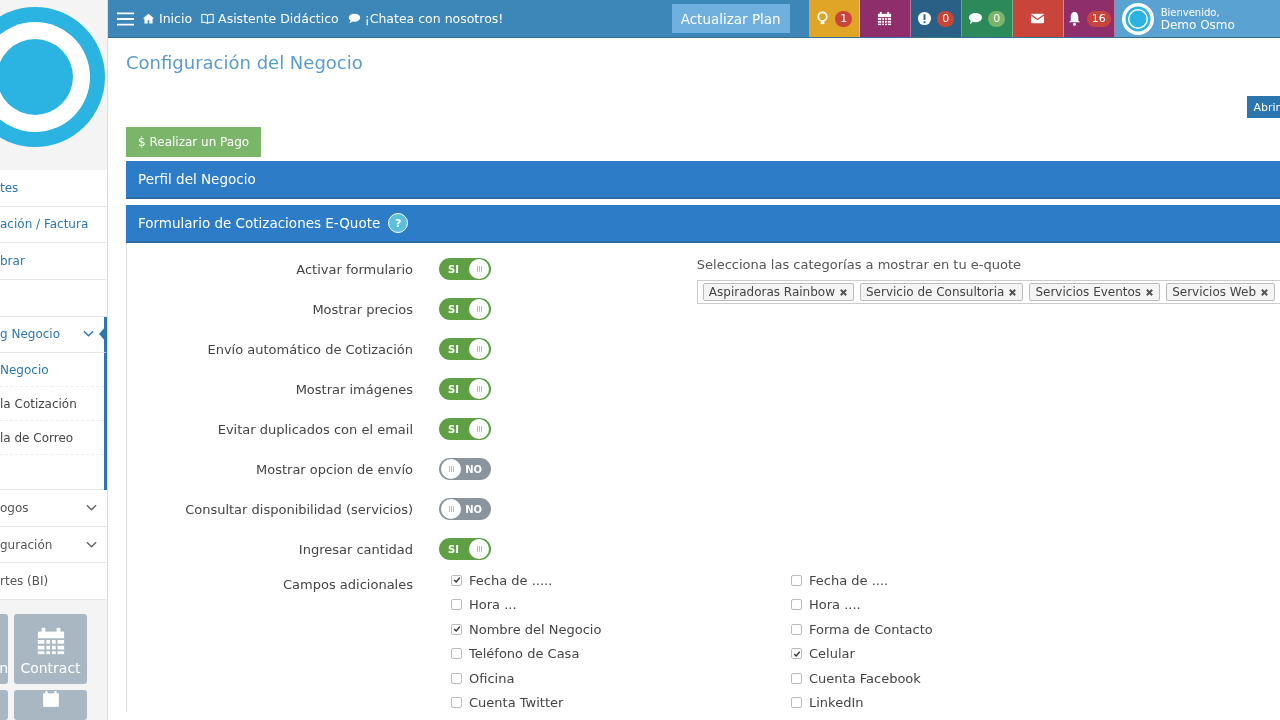 This screenshot has width=1280, height=720. What do you see at coordinates (208, 18) in the screenshot?
I see `book-icon` at bounding box center [208, 18].